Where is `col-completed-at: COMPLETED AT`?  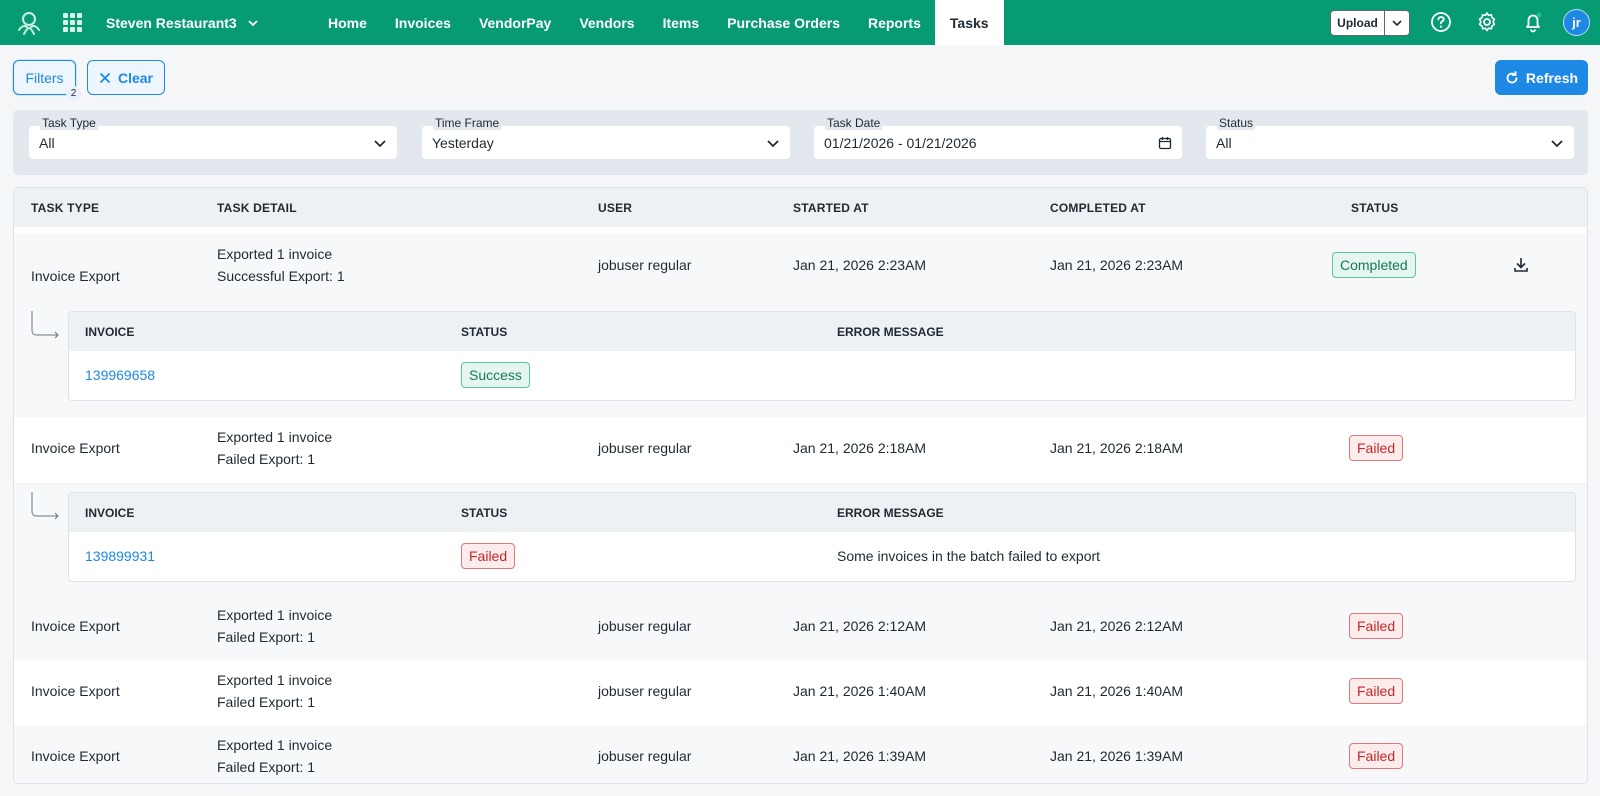 col-completed-at: COMPLETED AT is located at coordinates (1098, 208).